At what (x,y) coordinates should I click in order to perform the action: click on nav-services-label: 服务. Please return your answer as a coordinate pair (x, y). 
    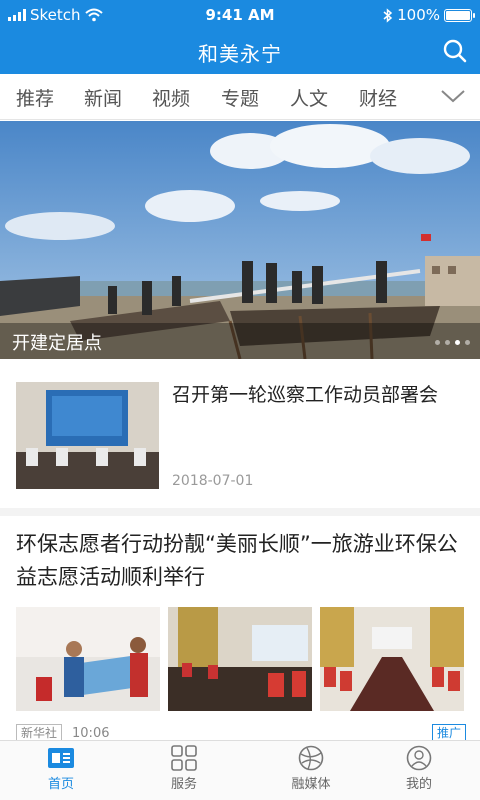
    Looking at the image, I should click on (183, 784).